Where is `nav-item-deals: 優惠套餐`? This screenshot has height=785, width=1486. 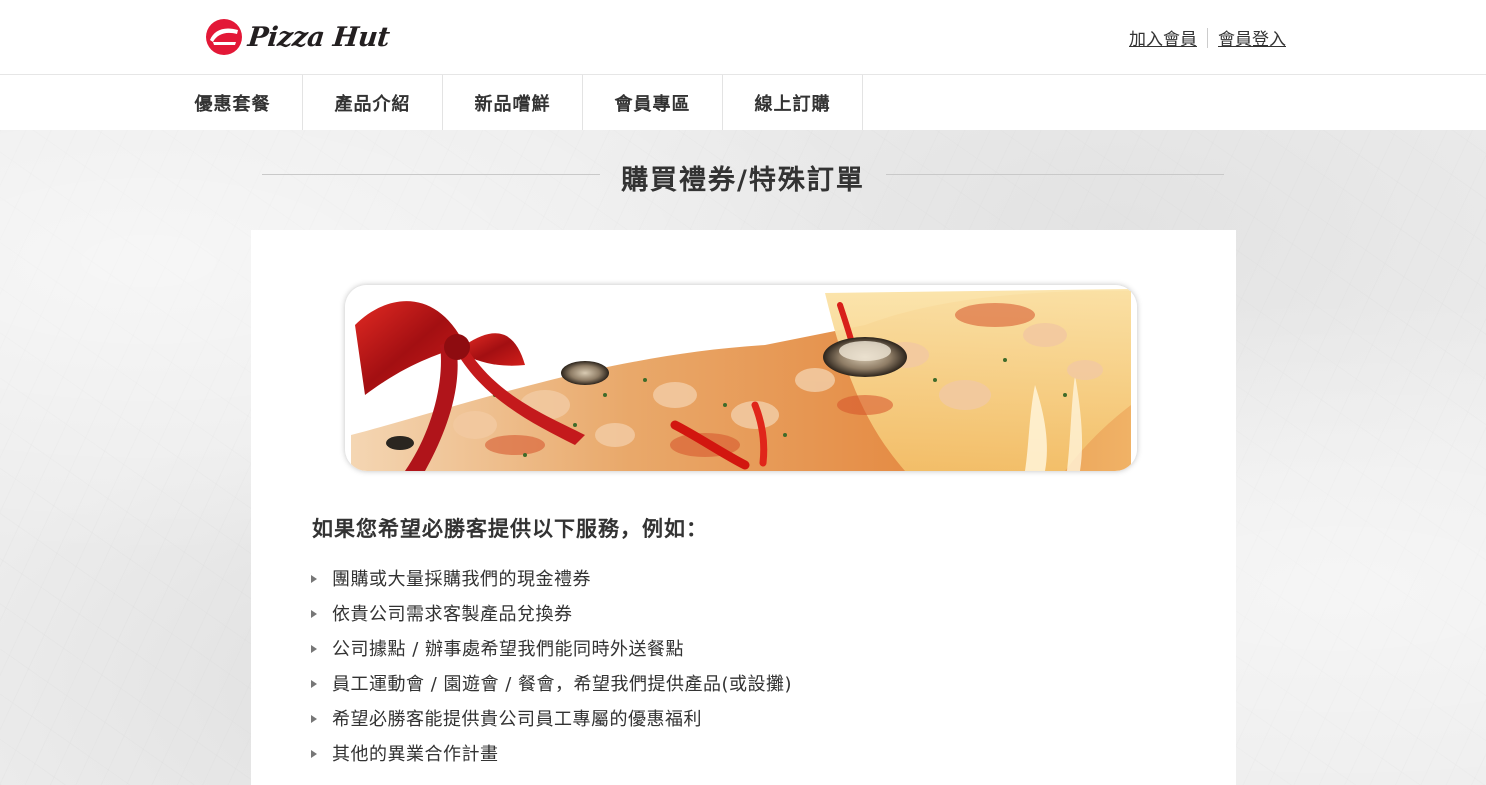 nav-item-deals: 優惠套餐 is located at coordinates (233, 102).